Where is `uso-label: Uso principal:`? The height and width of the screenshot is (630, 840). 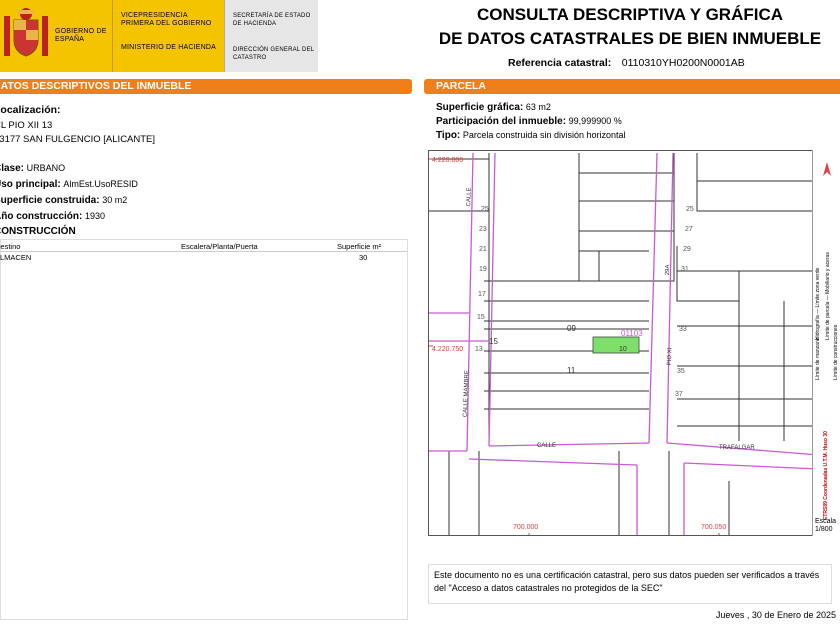
uso-label: Uso principal: is located at coordinates (30, 184).